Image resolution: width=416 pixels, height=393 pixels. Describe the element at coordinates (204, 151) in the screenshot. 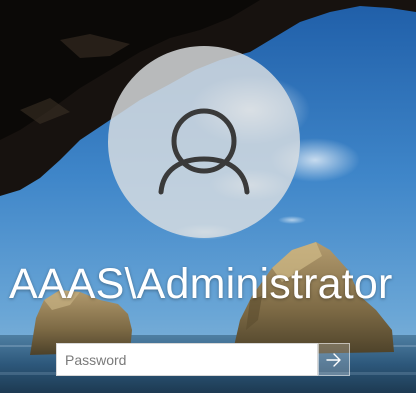

I see `user-silhouette-icon` at that location.